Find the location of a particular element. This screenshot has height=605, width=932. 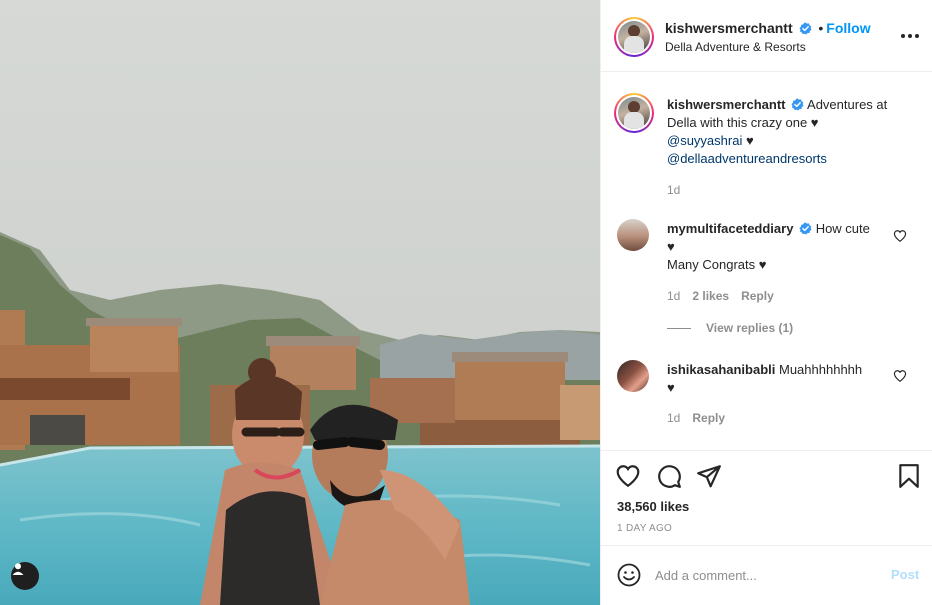

post-comment-button: Post is located at coordinates (905, 574).